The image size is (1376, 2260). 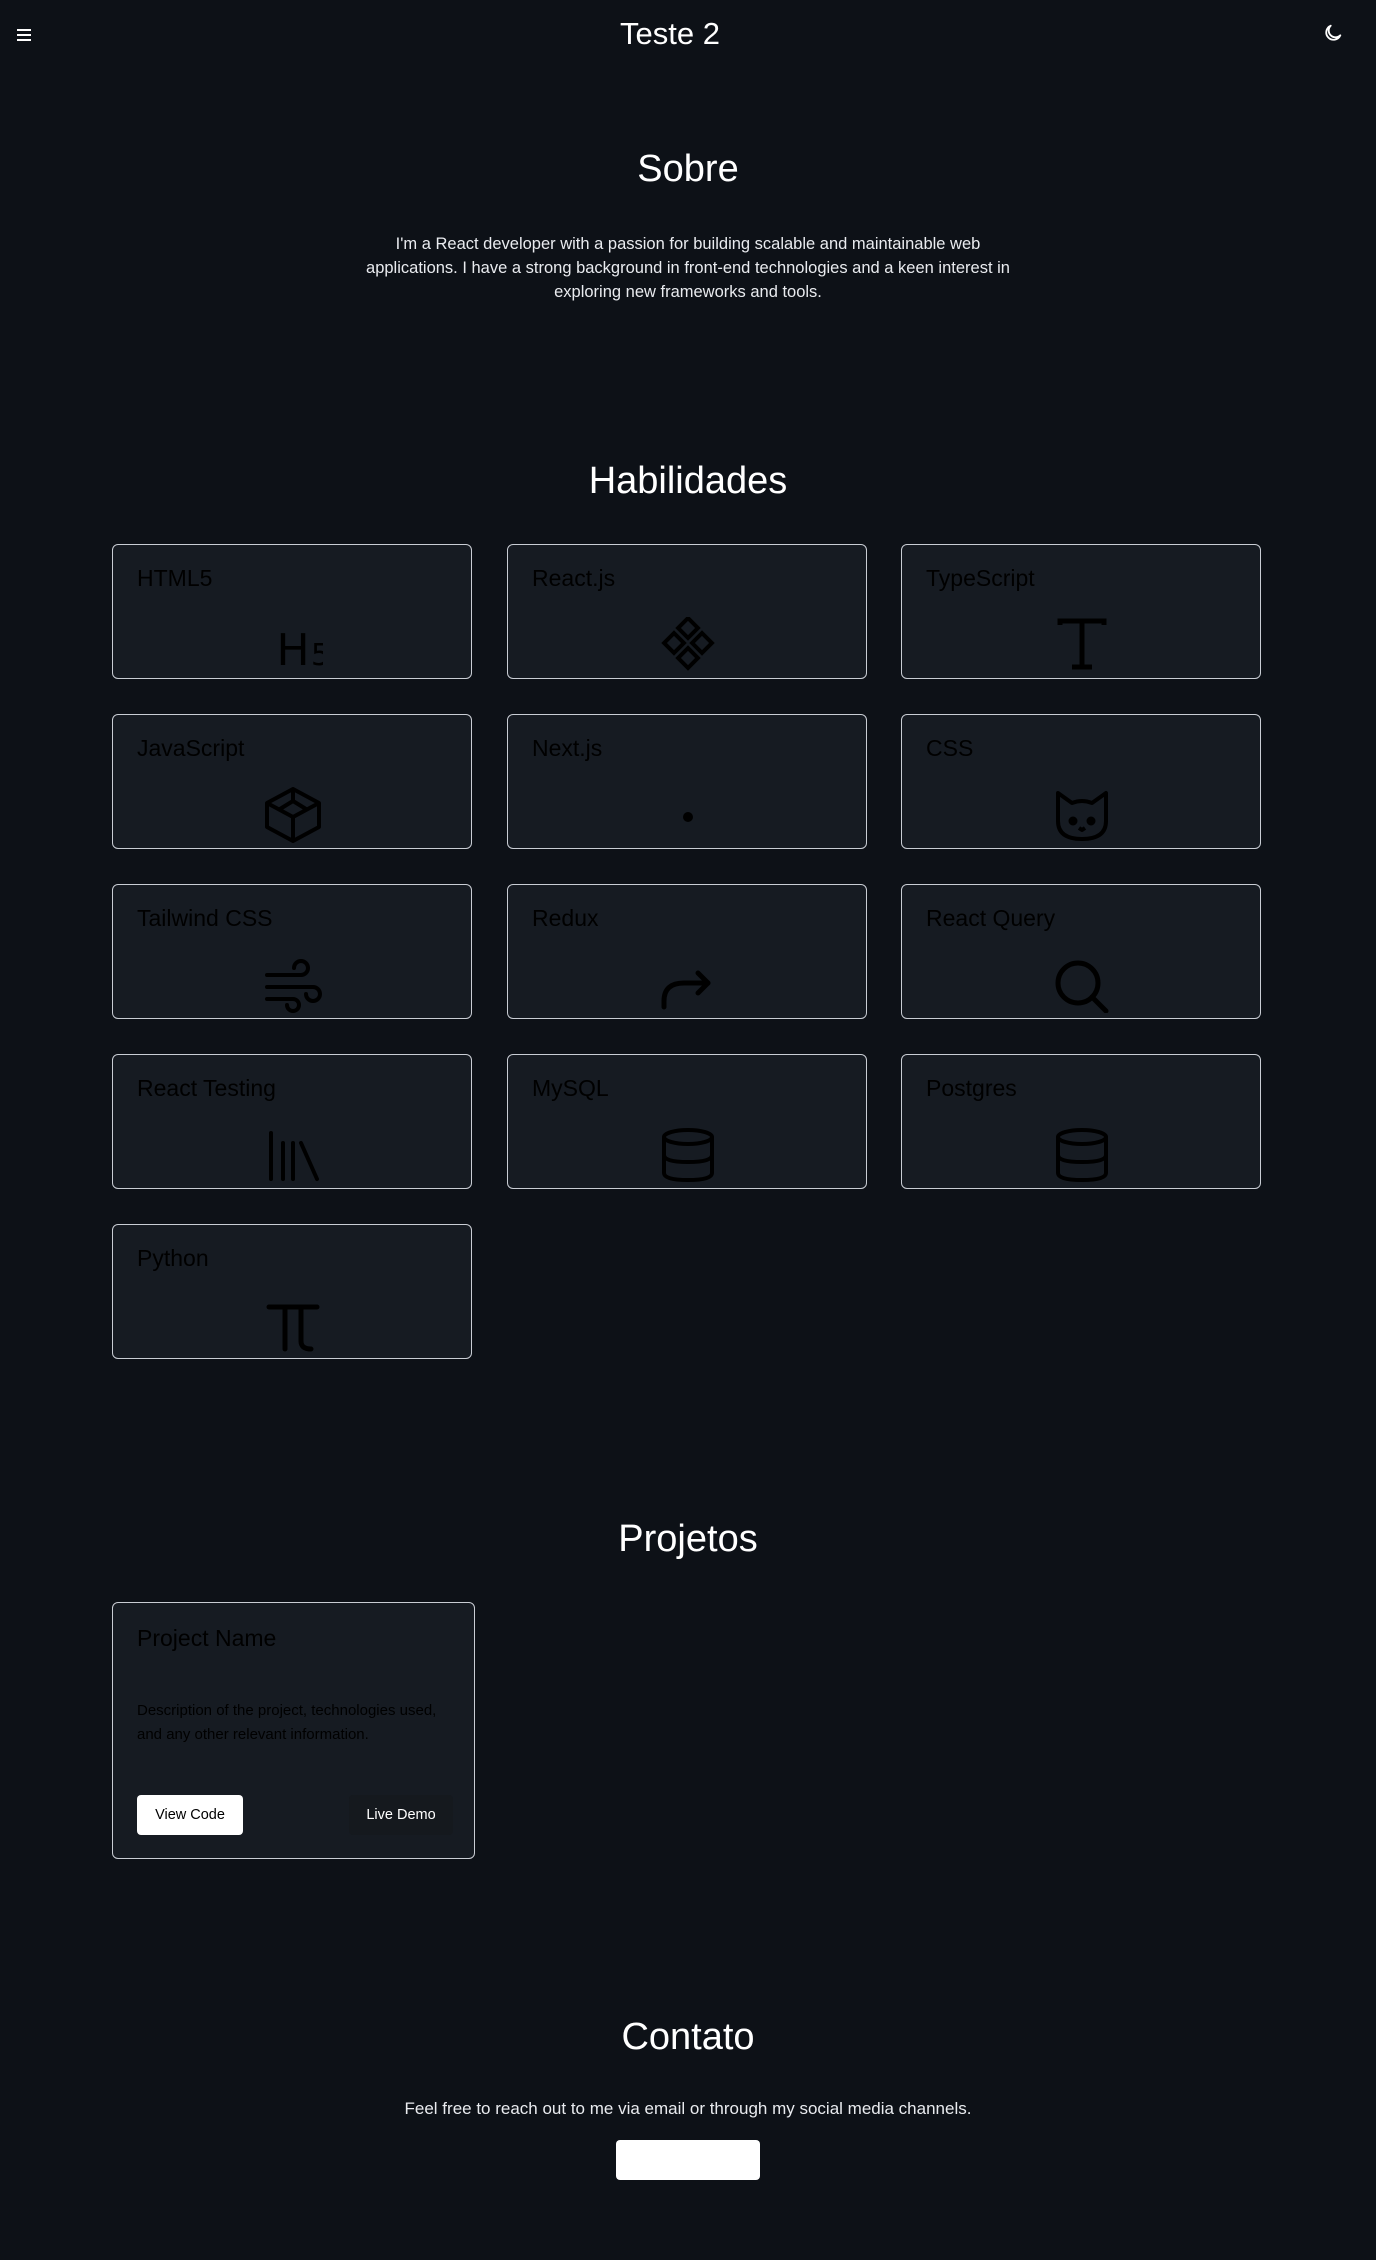 What do you see at coordinates (688, 2160) in the screenshot?
I see `contact-button` at bounding box center [688, 2160].